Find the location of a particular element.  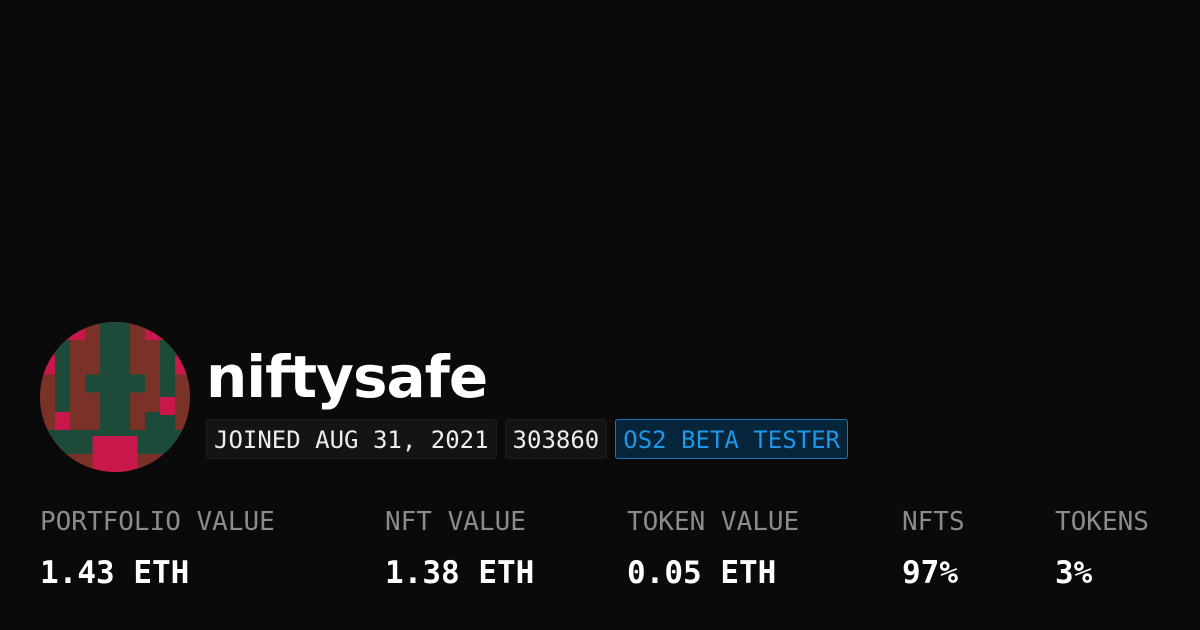

username: niftysafe is located at coordinates (347, 377).